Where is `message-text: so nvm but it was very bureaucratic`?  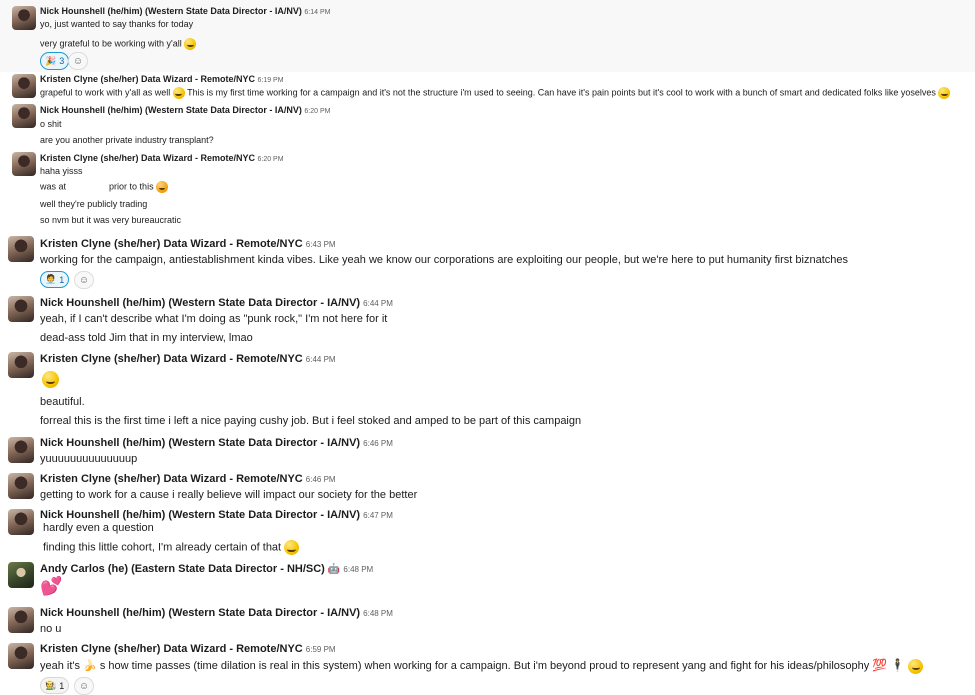 message-text: so nvm but it was very bureaucratic is located at coordinates (111, 220).